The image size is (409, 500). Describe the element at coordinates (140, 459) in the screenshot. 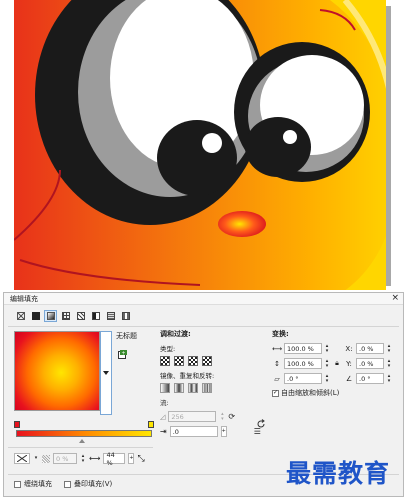

I see `reverse-icon: ⤡` at that location.